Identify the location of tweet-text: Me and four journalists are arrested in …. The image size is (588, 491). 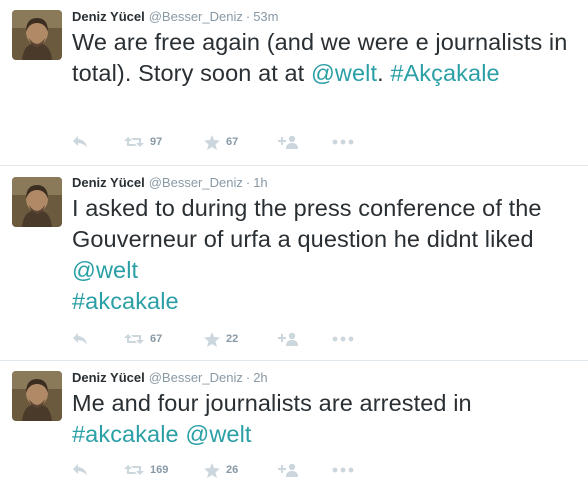
(328, 419).